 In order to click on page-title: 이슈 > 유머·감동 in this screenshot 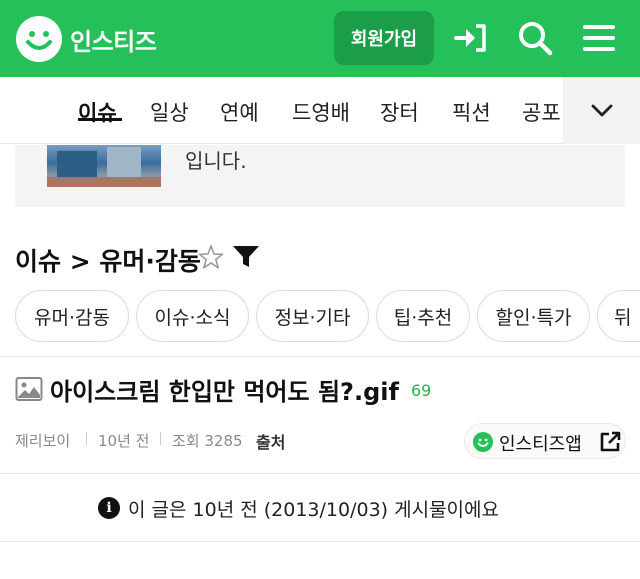, I will do `click(108, 261)`.